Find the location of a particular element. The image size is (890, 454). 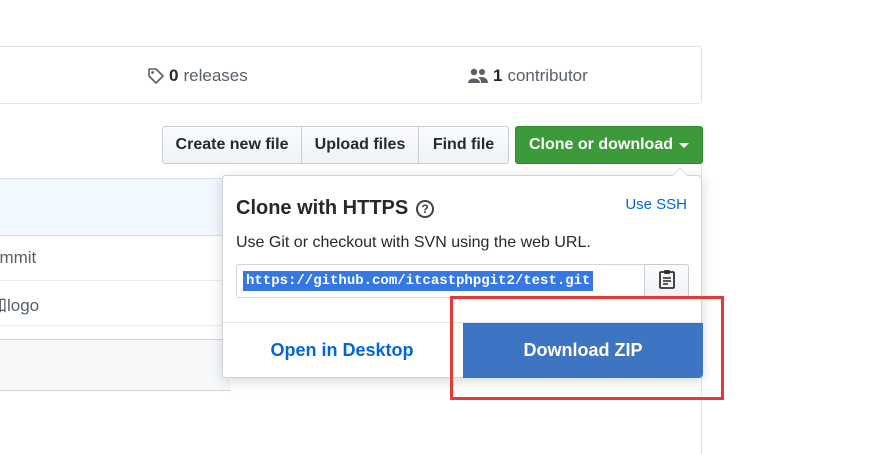

clone-title: Clone with HTTPS ? is located at coordinates (335, 208).